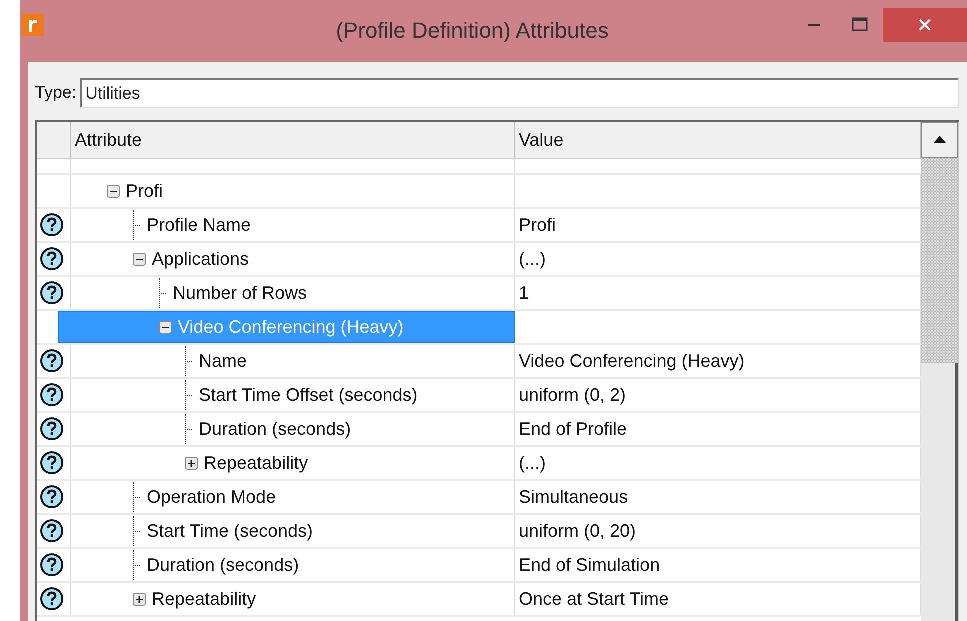 This screenshot has width=967, height=621. I want to click on value-cell: Video Conferencing (Heavy), so click(630, 361).